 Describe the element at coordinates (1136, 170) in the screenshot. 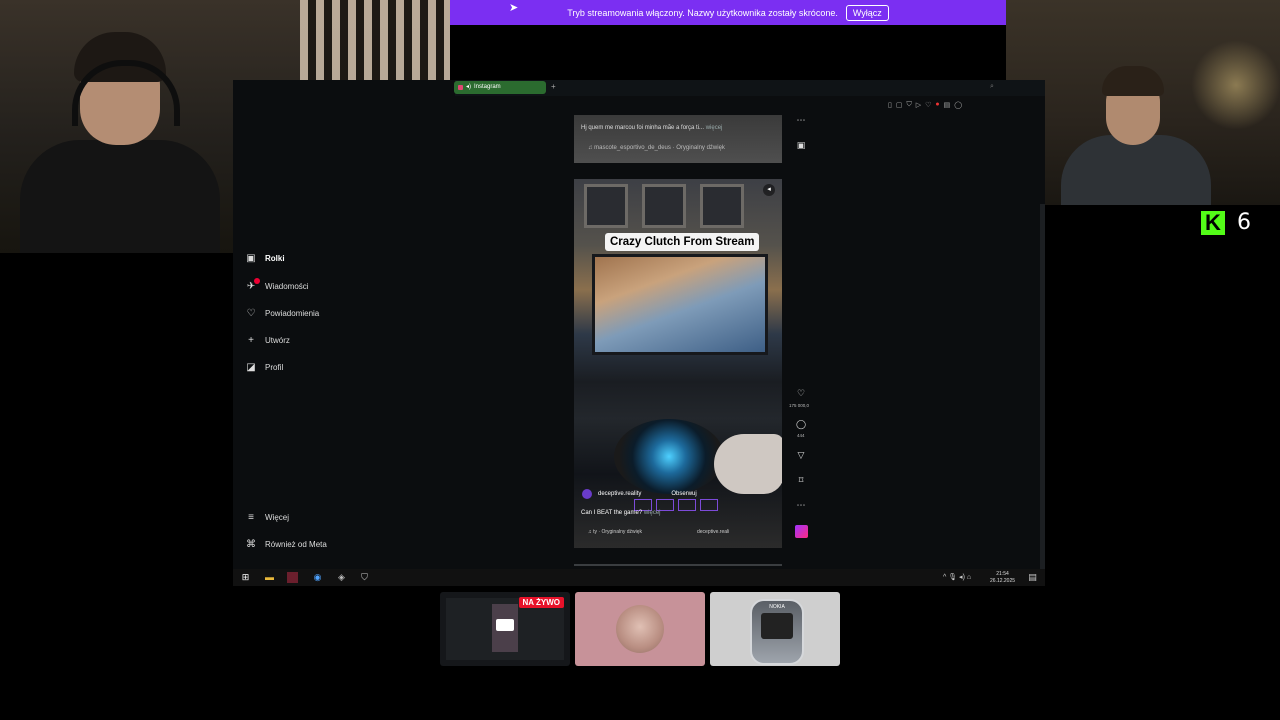

I see `guest-body` at that location.